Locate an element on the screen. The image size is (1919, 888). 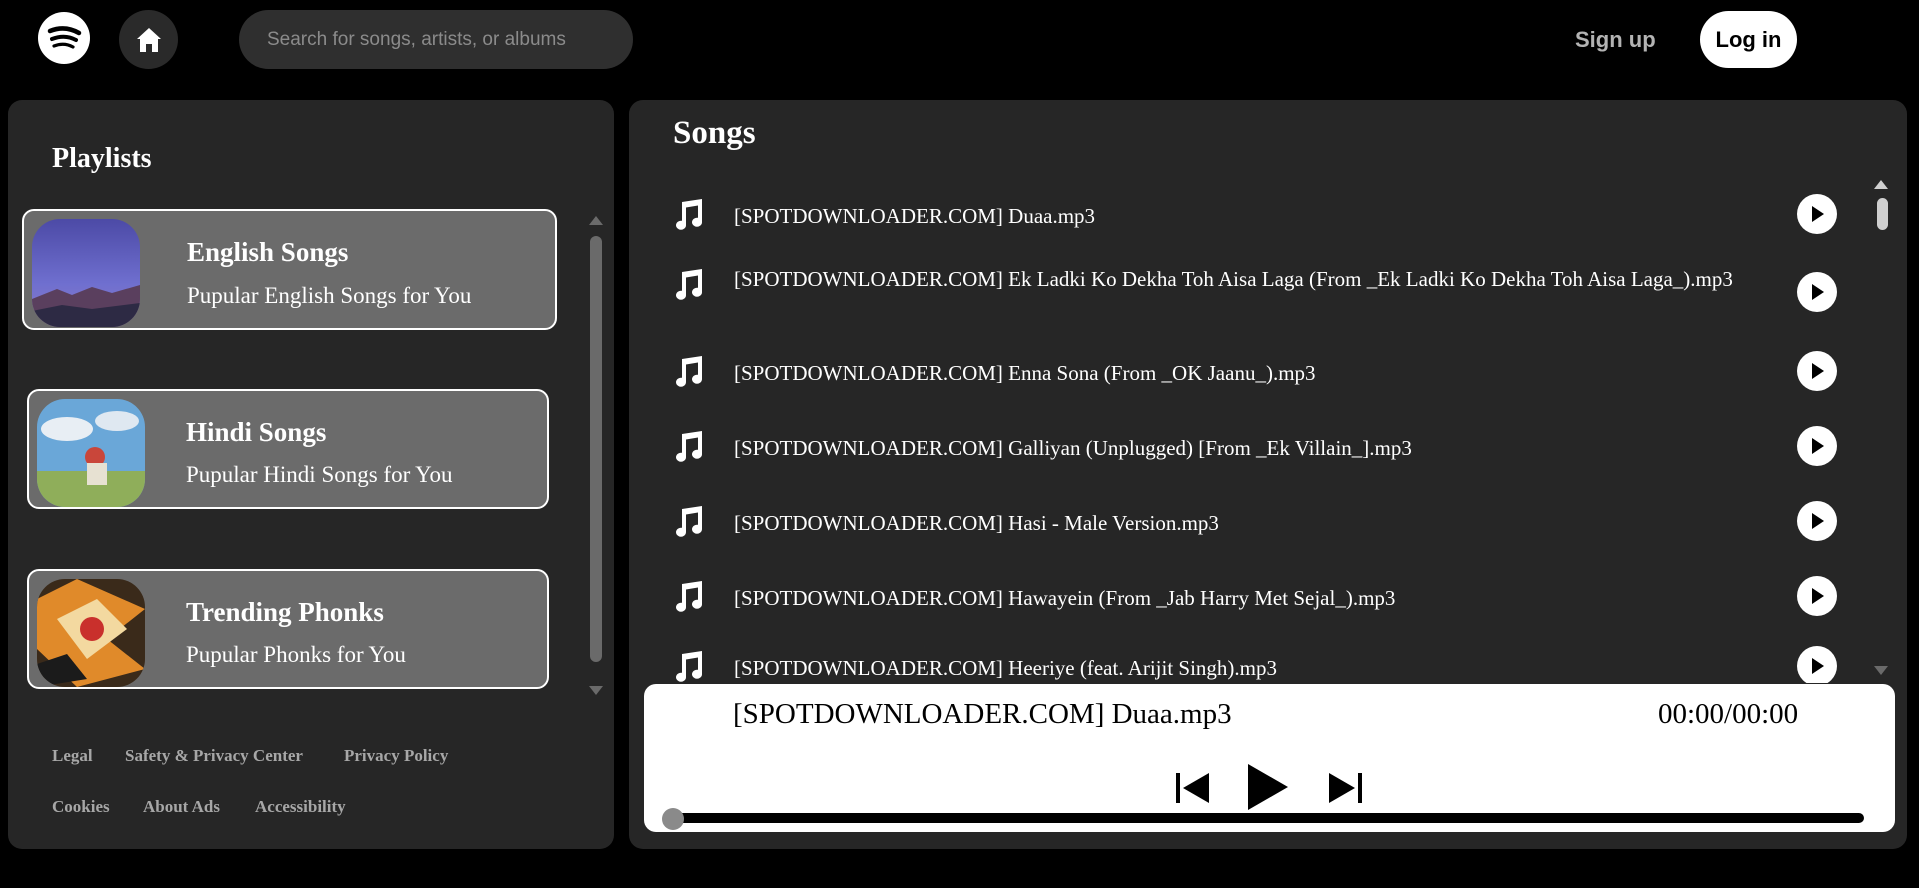
playlist-cover-hindi is located at coordinates (91, 453).